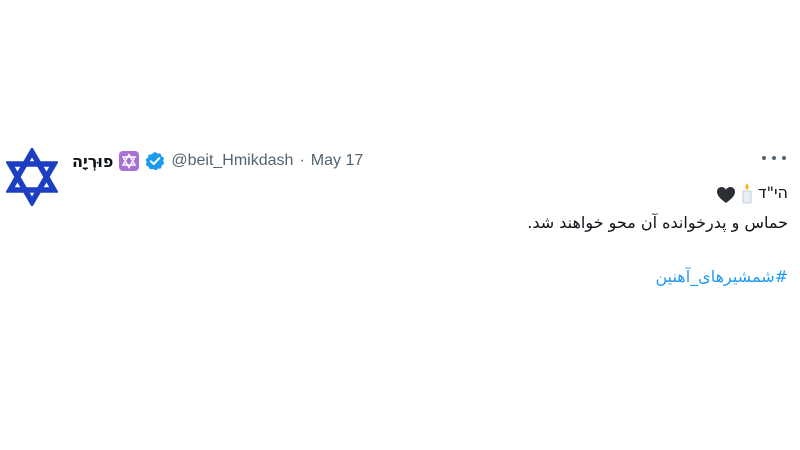 The height and width of the screenshot is (450, 800). Describe the element at coordinates (232, 161) in the screenshot. I see `user-handle: @beit_Hmikdash` at that location.